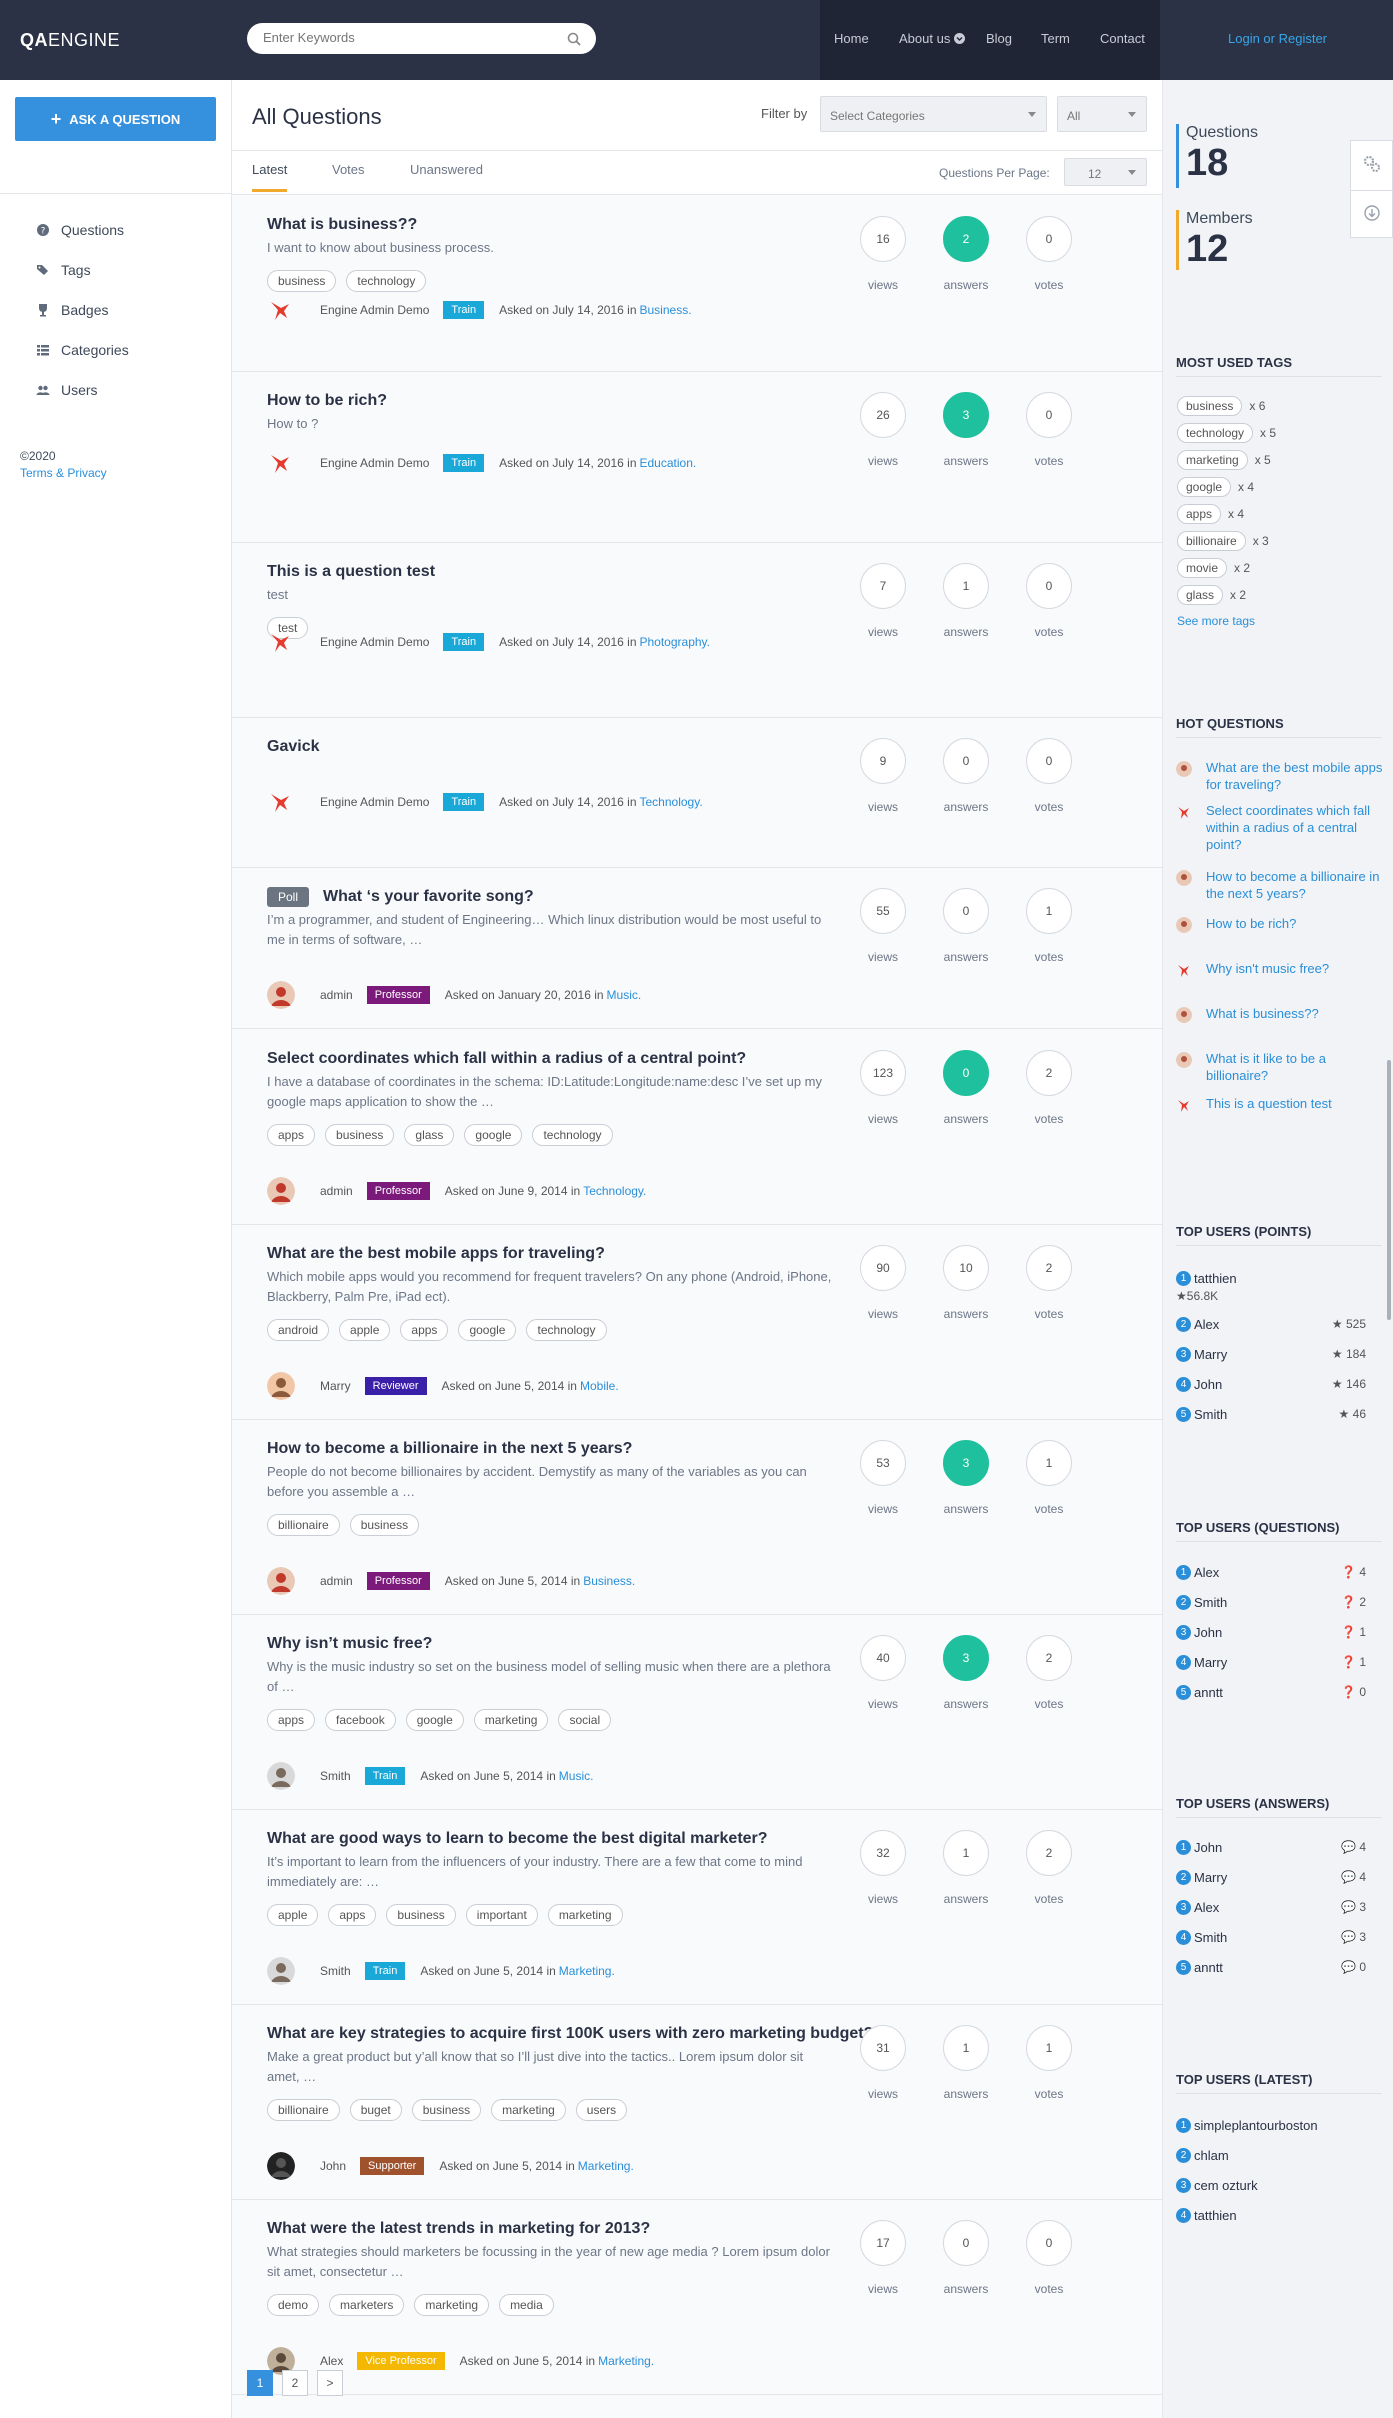 The height and width of the screenshot is (2418, 1393). I want to click on hot-question-link: What is business??, so click(1262, 1014).